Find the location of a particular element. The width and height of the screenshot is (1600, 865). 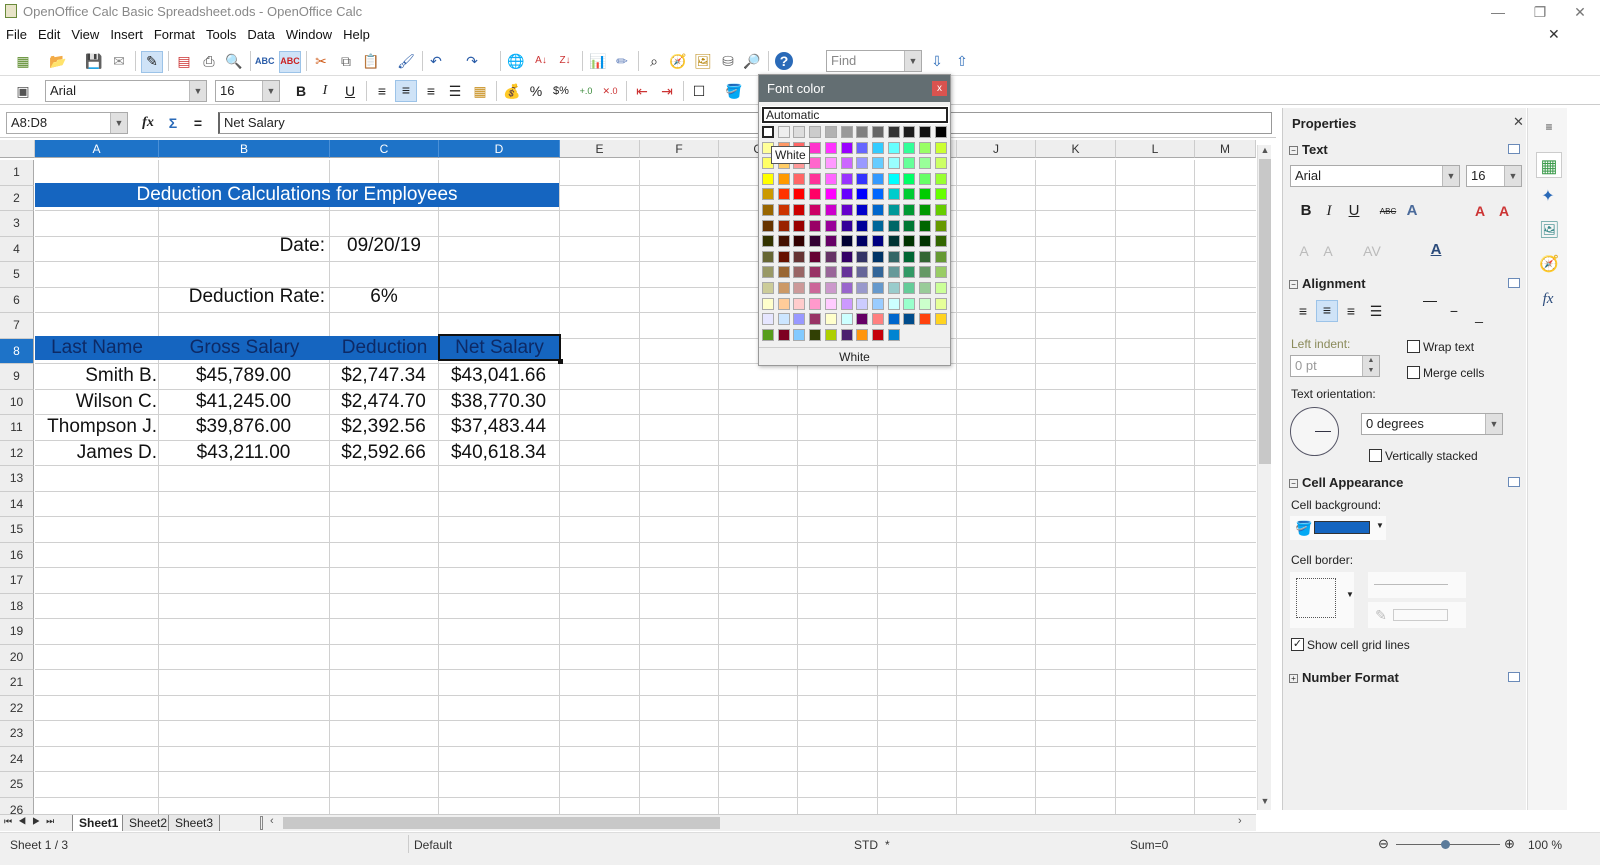

row-header-4: 4 is located at coordinates (17, 249).